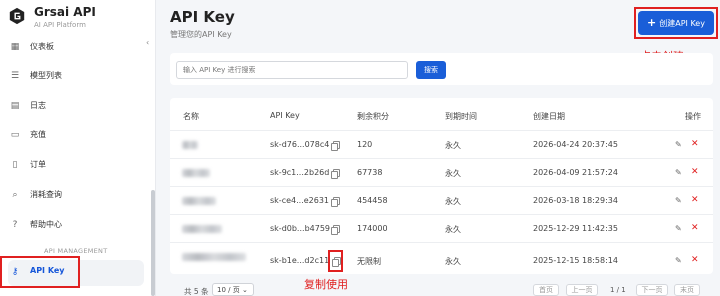 The height and width of the screenshot is (296, 720). I want to click on page-info: 1 / 1, so click(618, 290).